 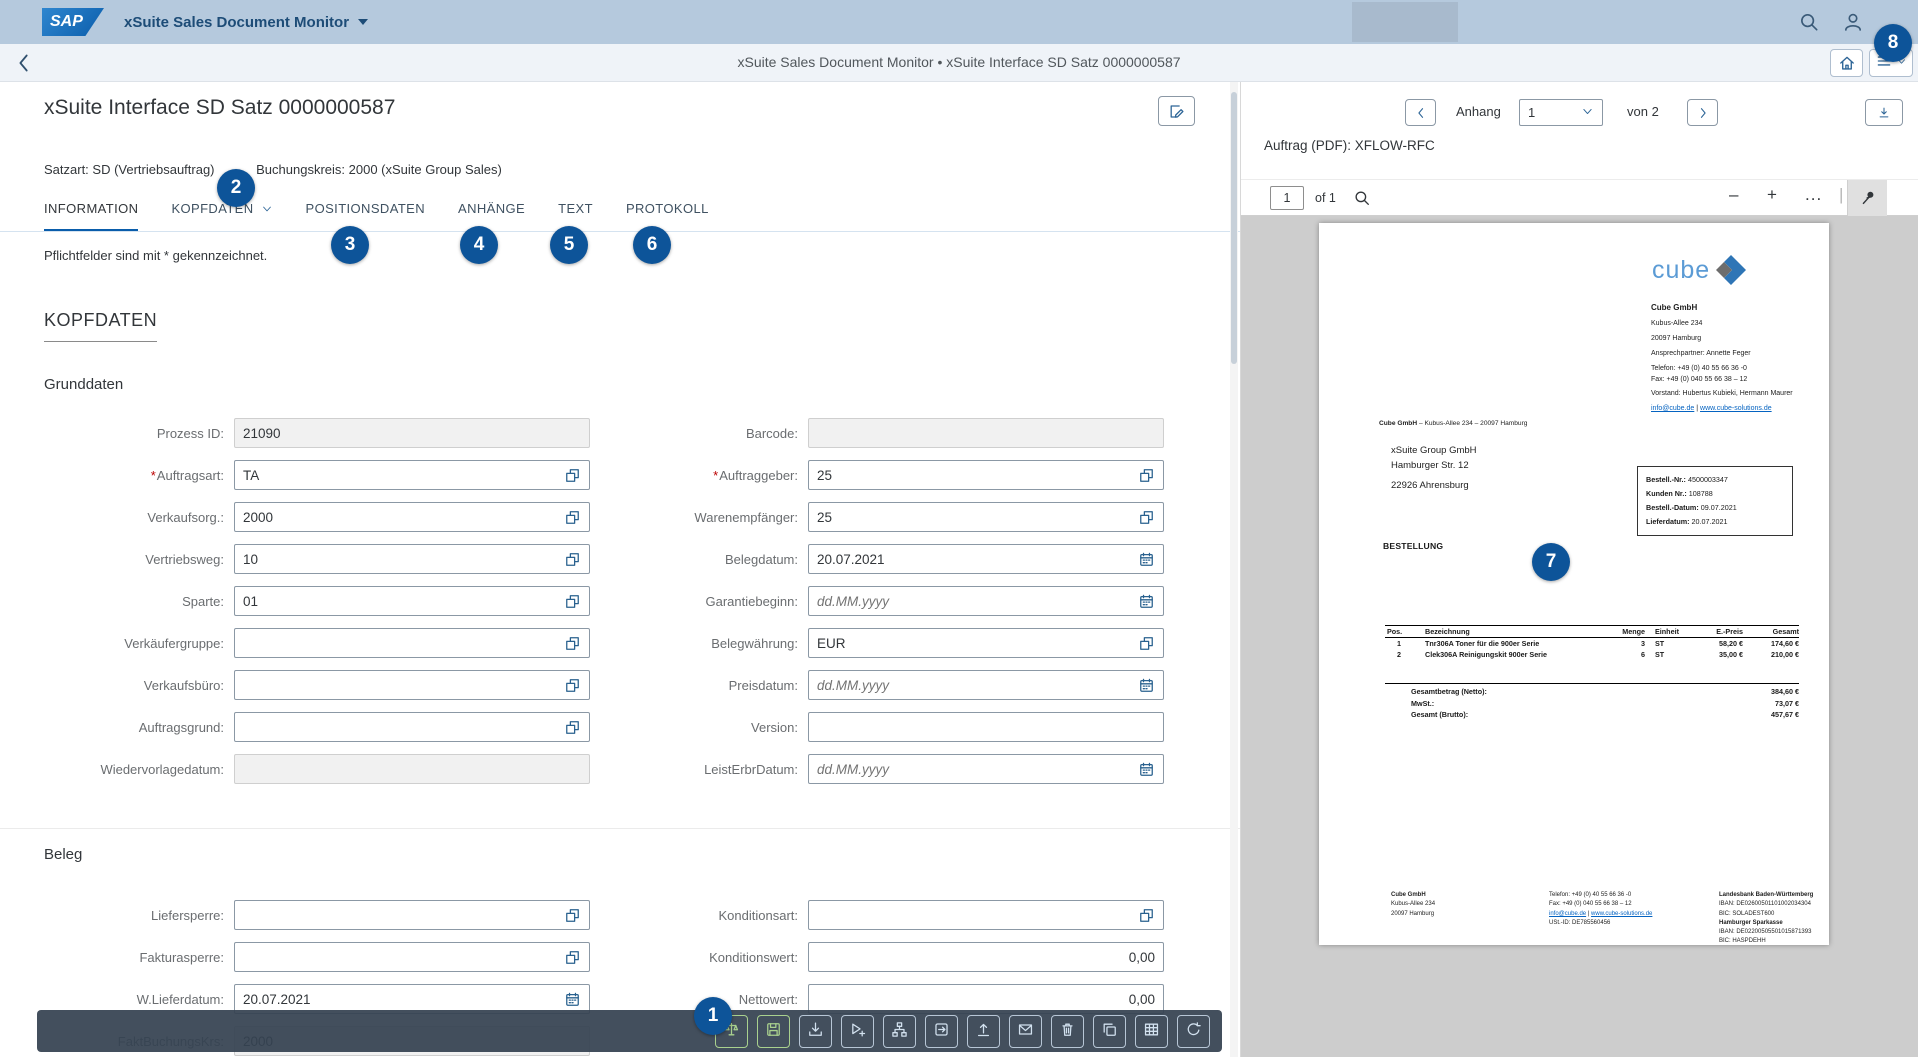 I want to click on attachment-select: 1, so click(x=1561, y=112).